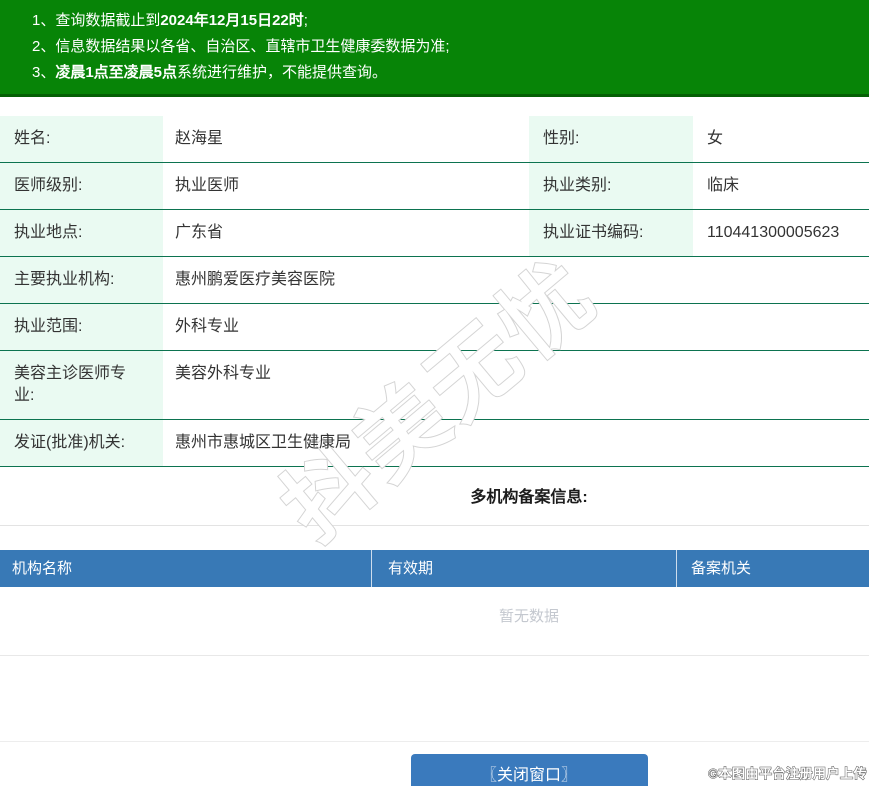 The width and height of the screenshot is (869, 786). I want to click on field-label: 执业证书编码:, so click(611, 233).